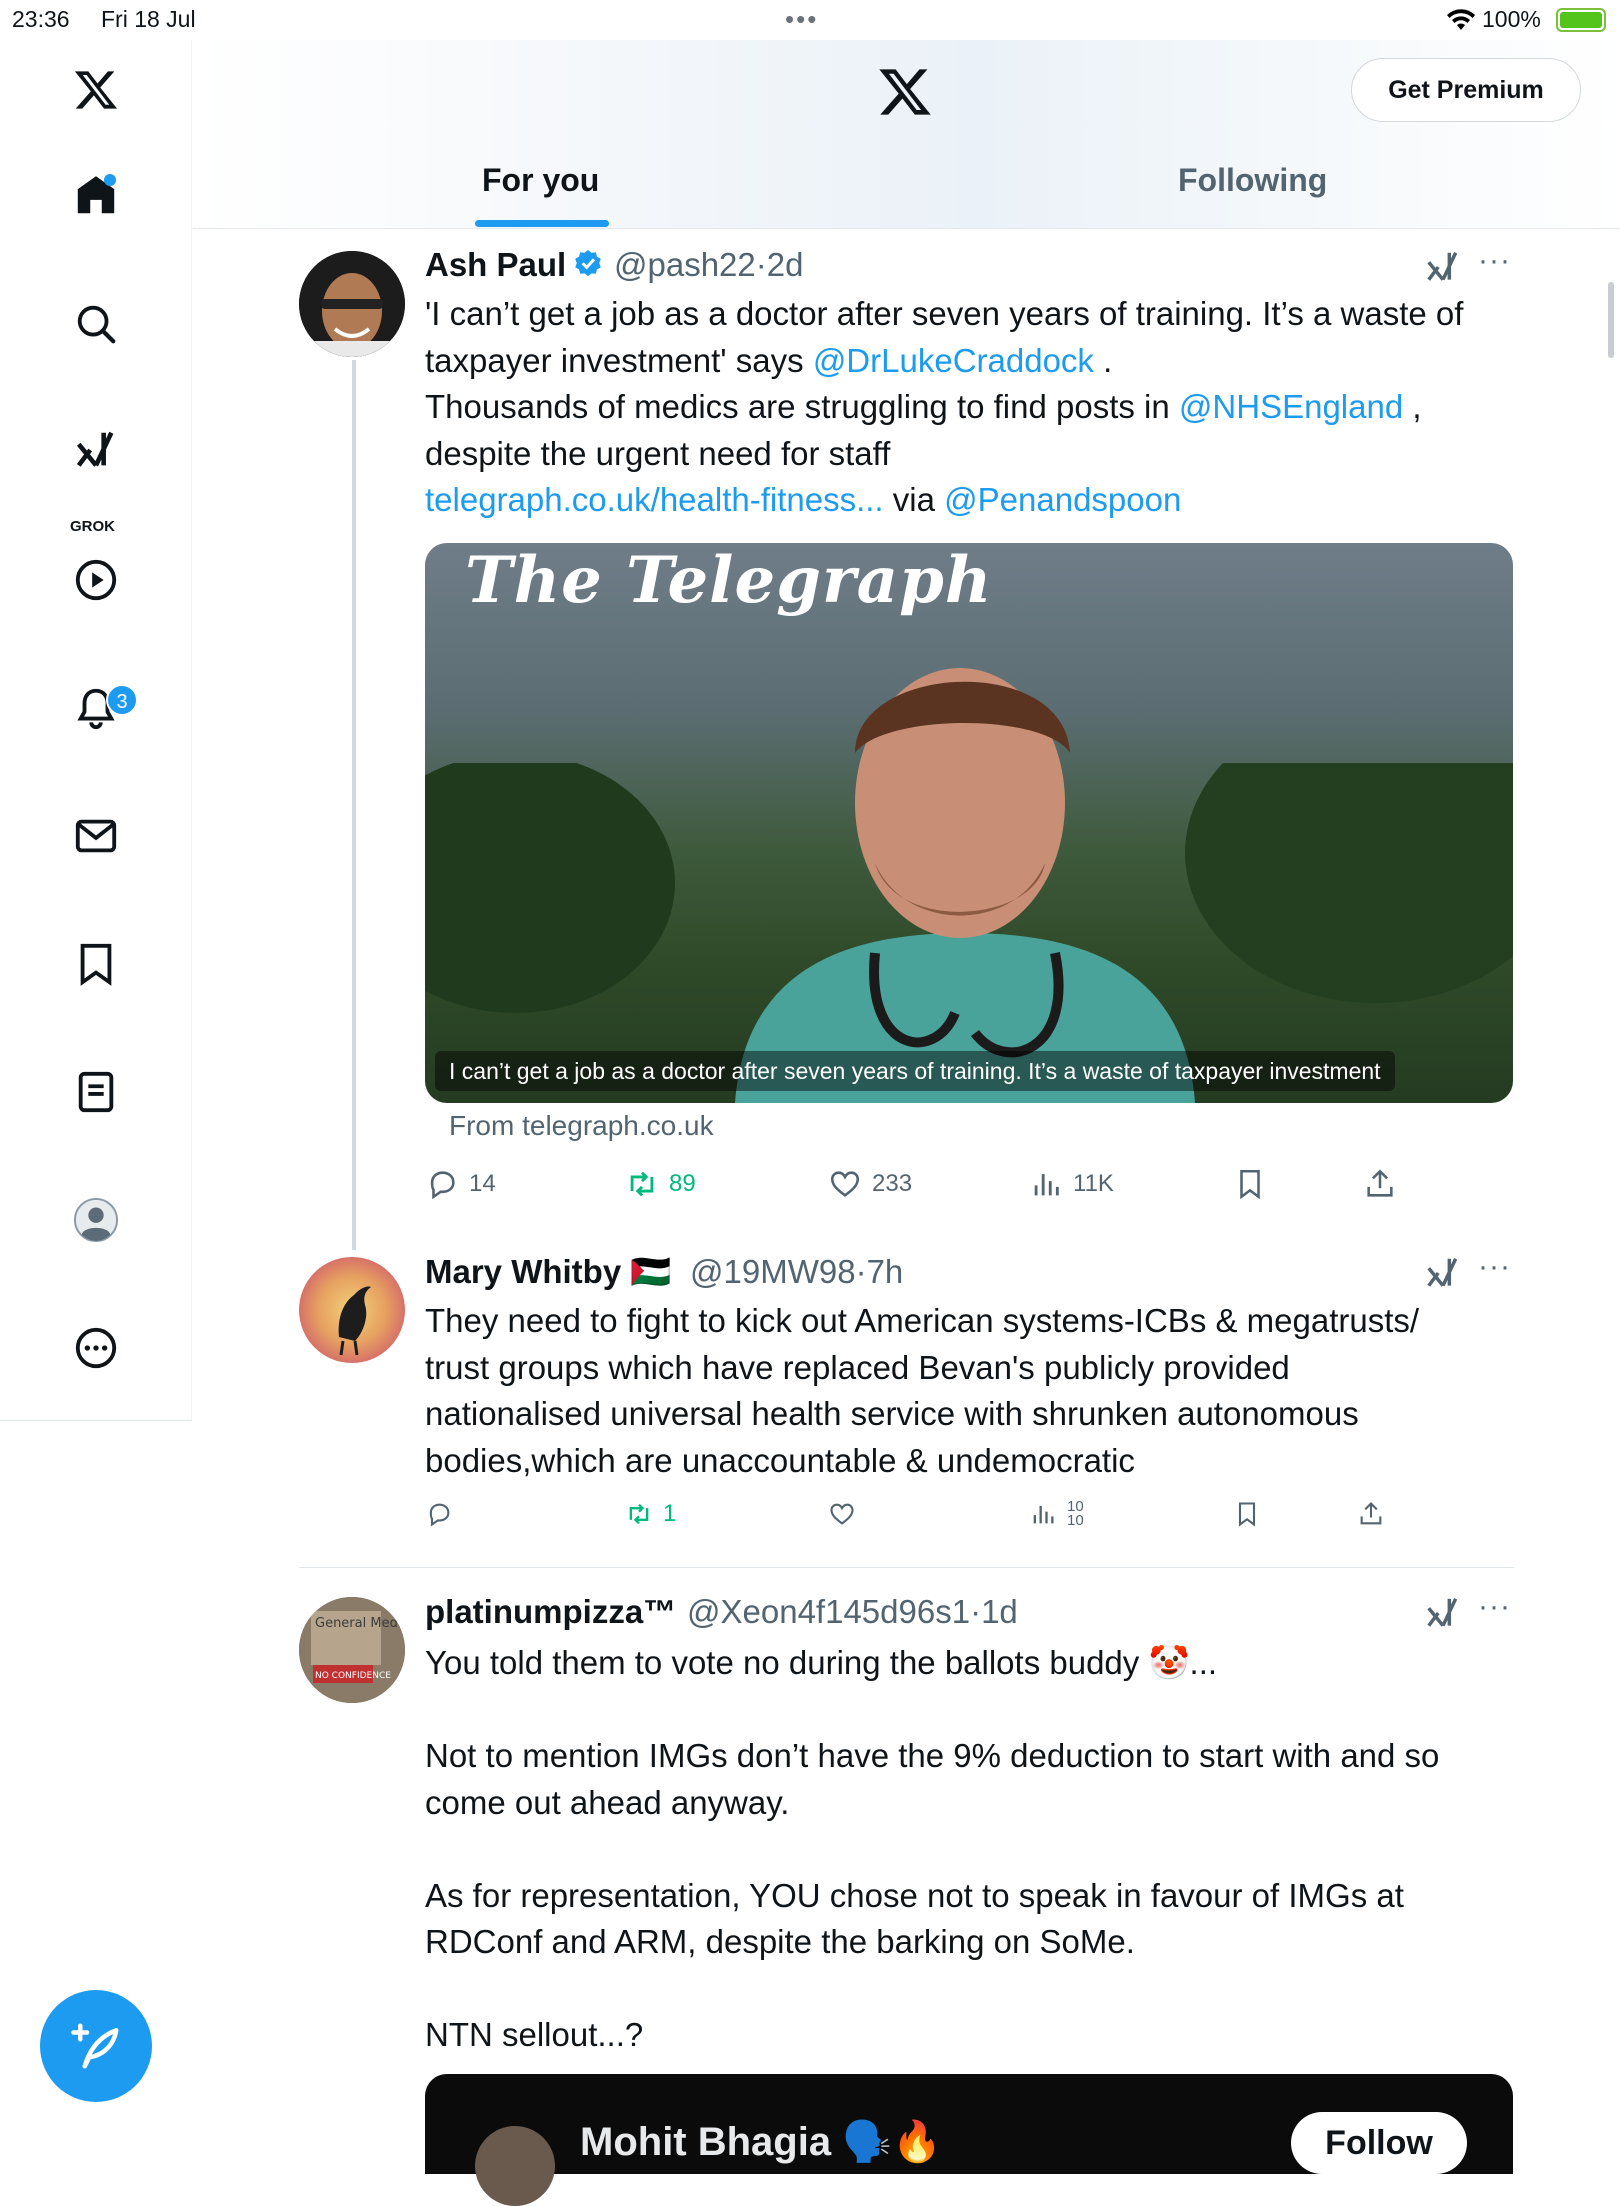 This screenshot has height=2206, width=1620. I want to click on avatar-photo, so click(352, 304).